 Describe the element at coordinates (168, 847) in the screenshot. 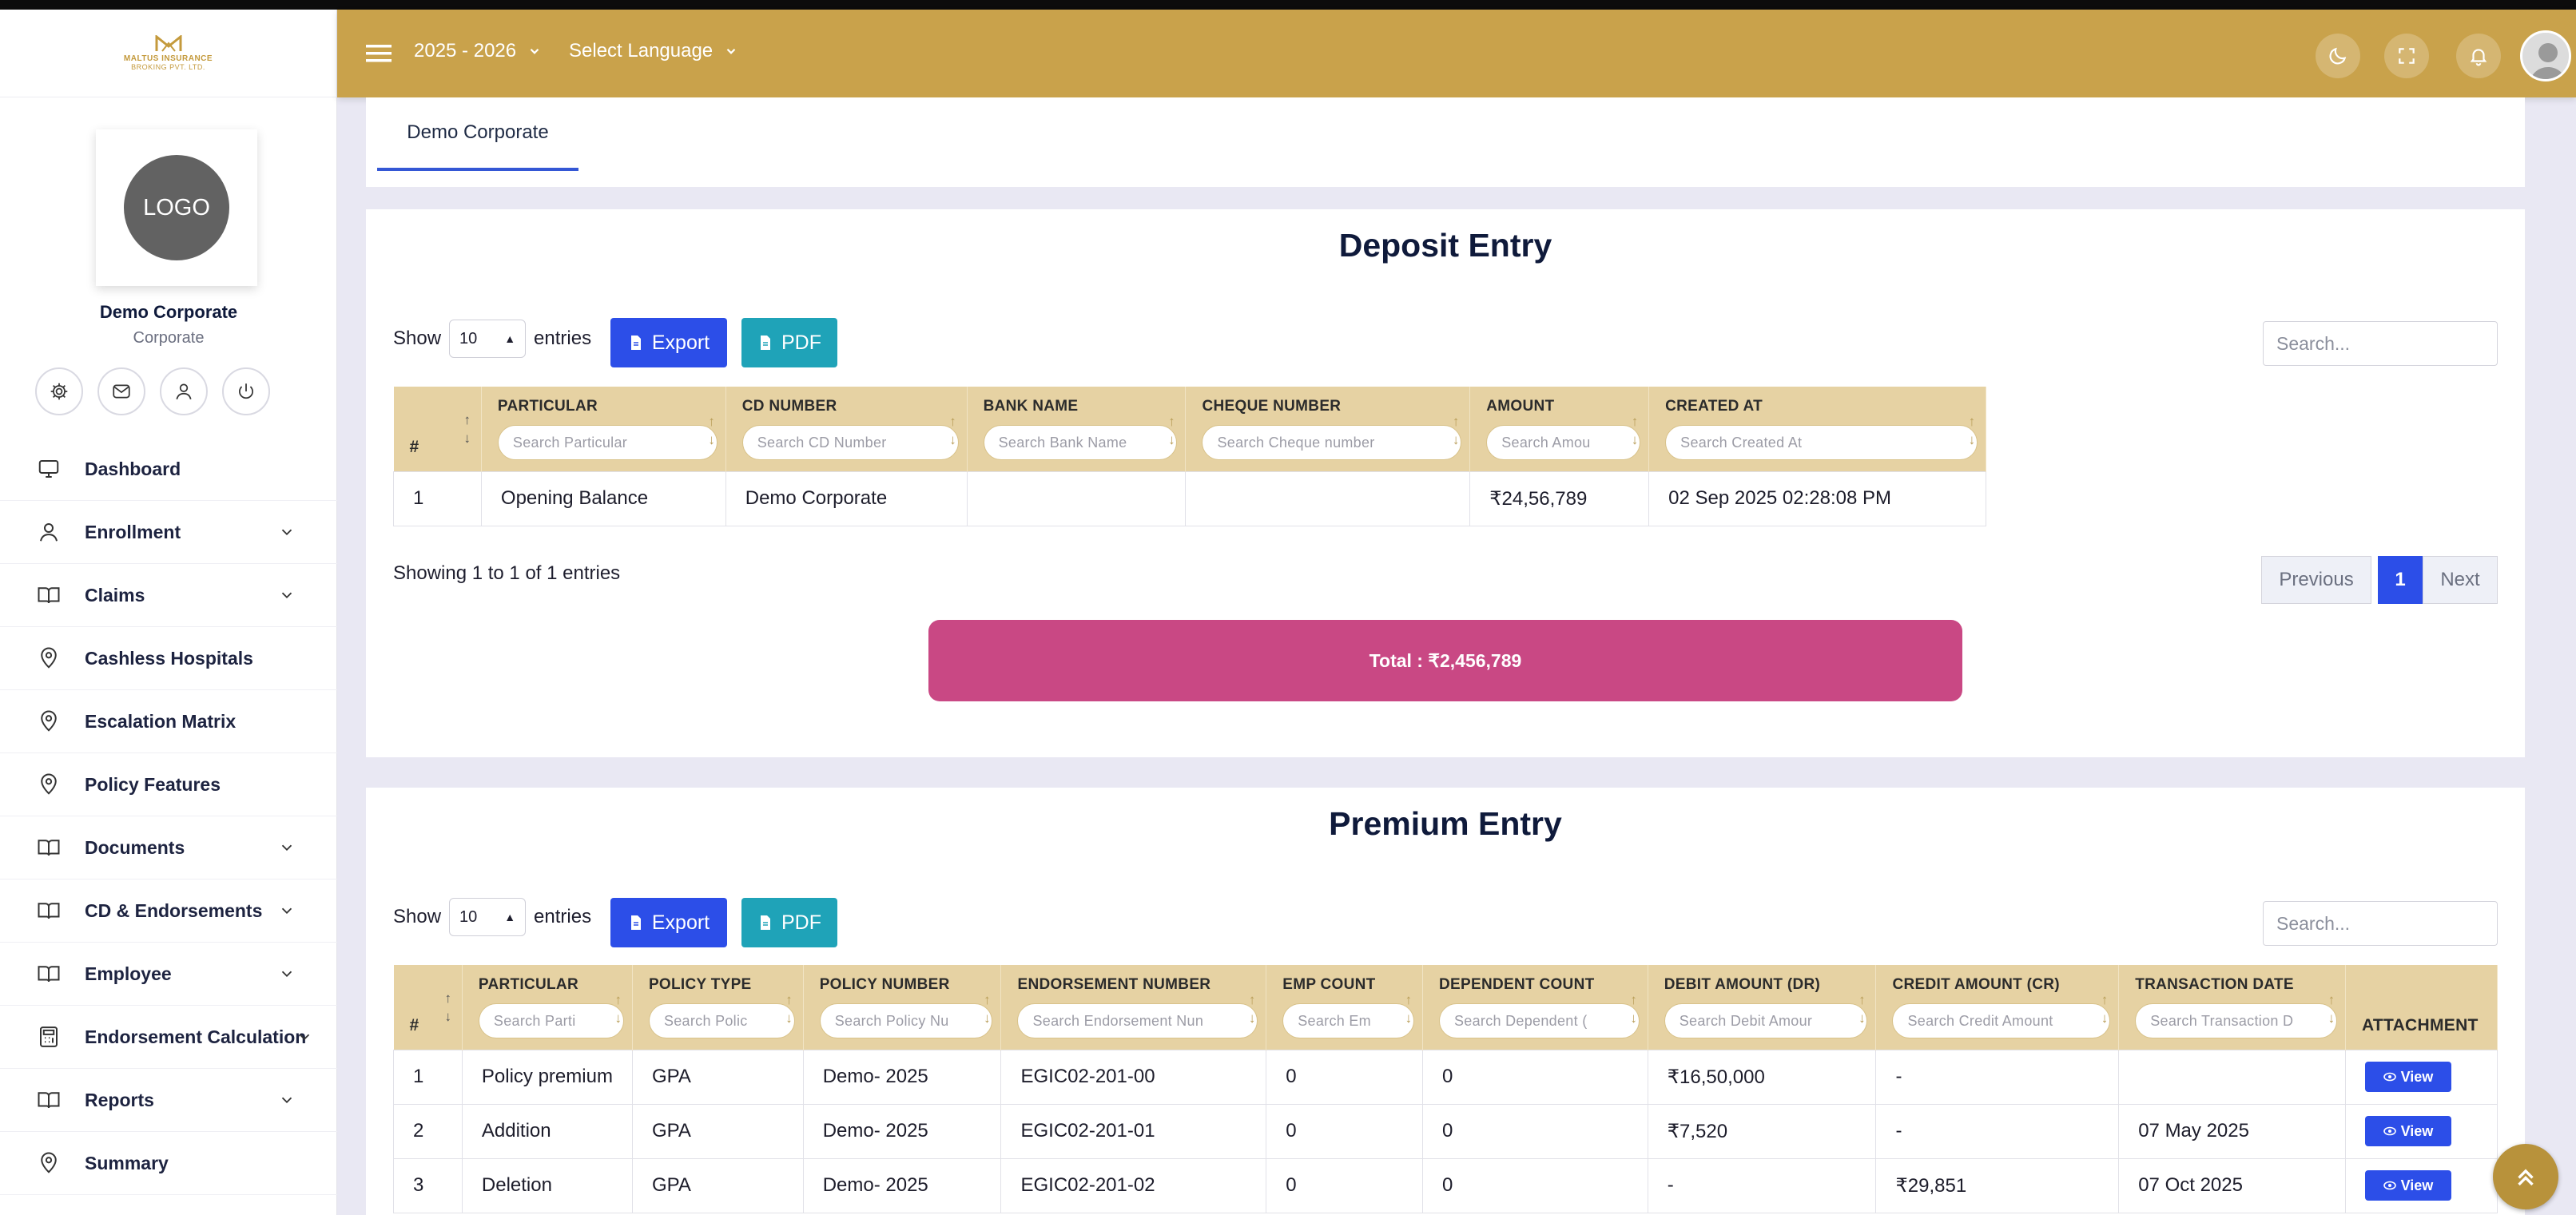

I see `sidebar-item-documents: Documents` at that location.